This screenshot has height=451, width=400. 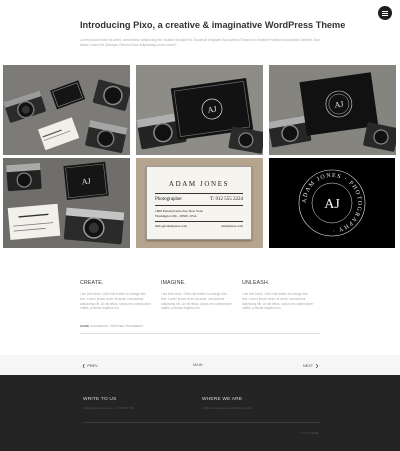 What do you see at coordinates (232, 226) in the screenshot?
I see `card-website: adamjones.com` at bounding box center [232, 226].